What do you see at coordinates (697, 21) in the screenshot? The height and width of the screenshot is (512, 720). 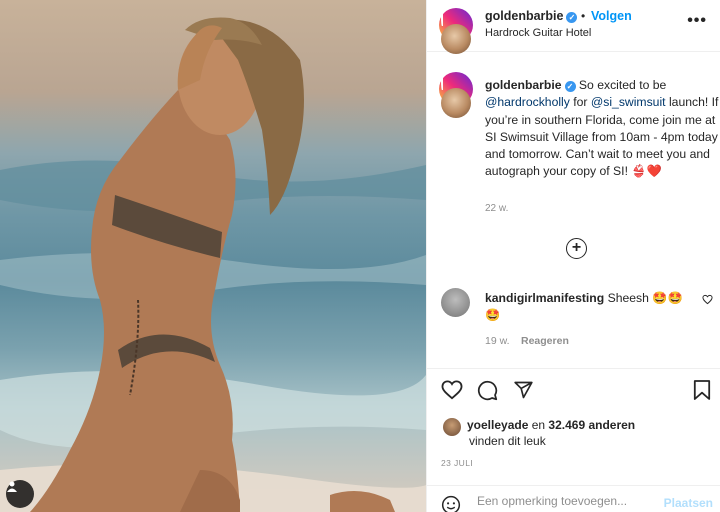 I see `more-icon: •••` at bounding box center [697, 21].